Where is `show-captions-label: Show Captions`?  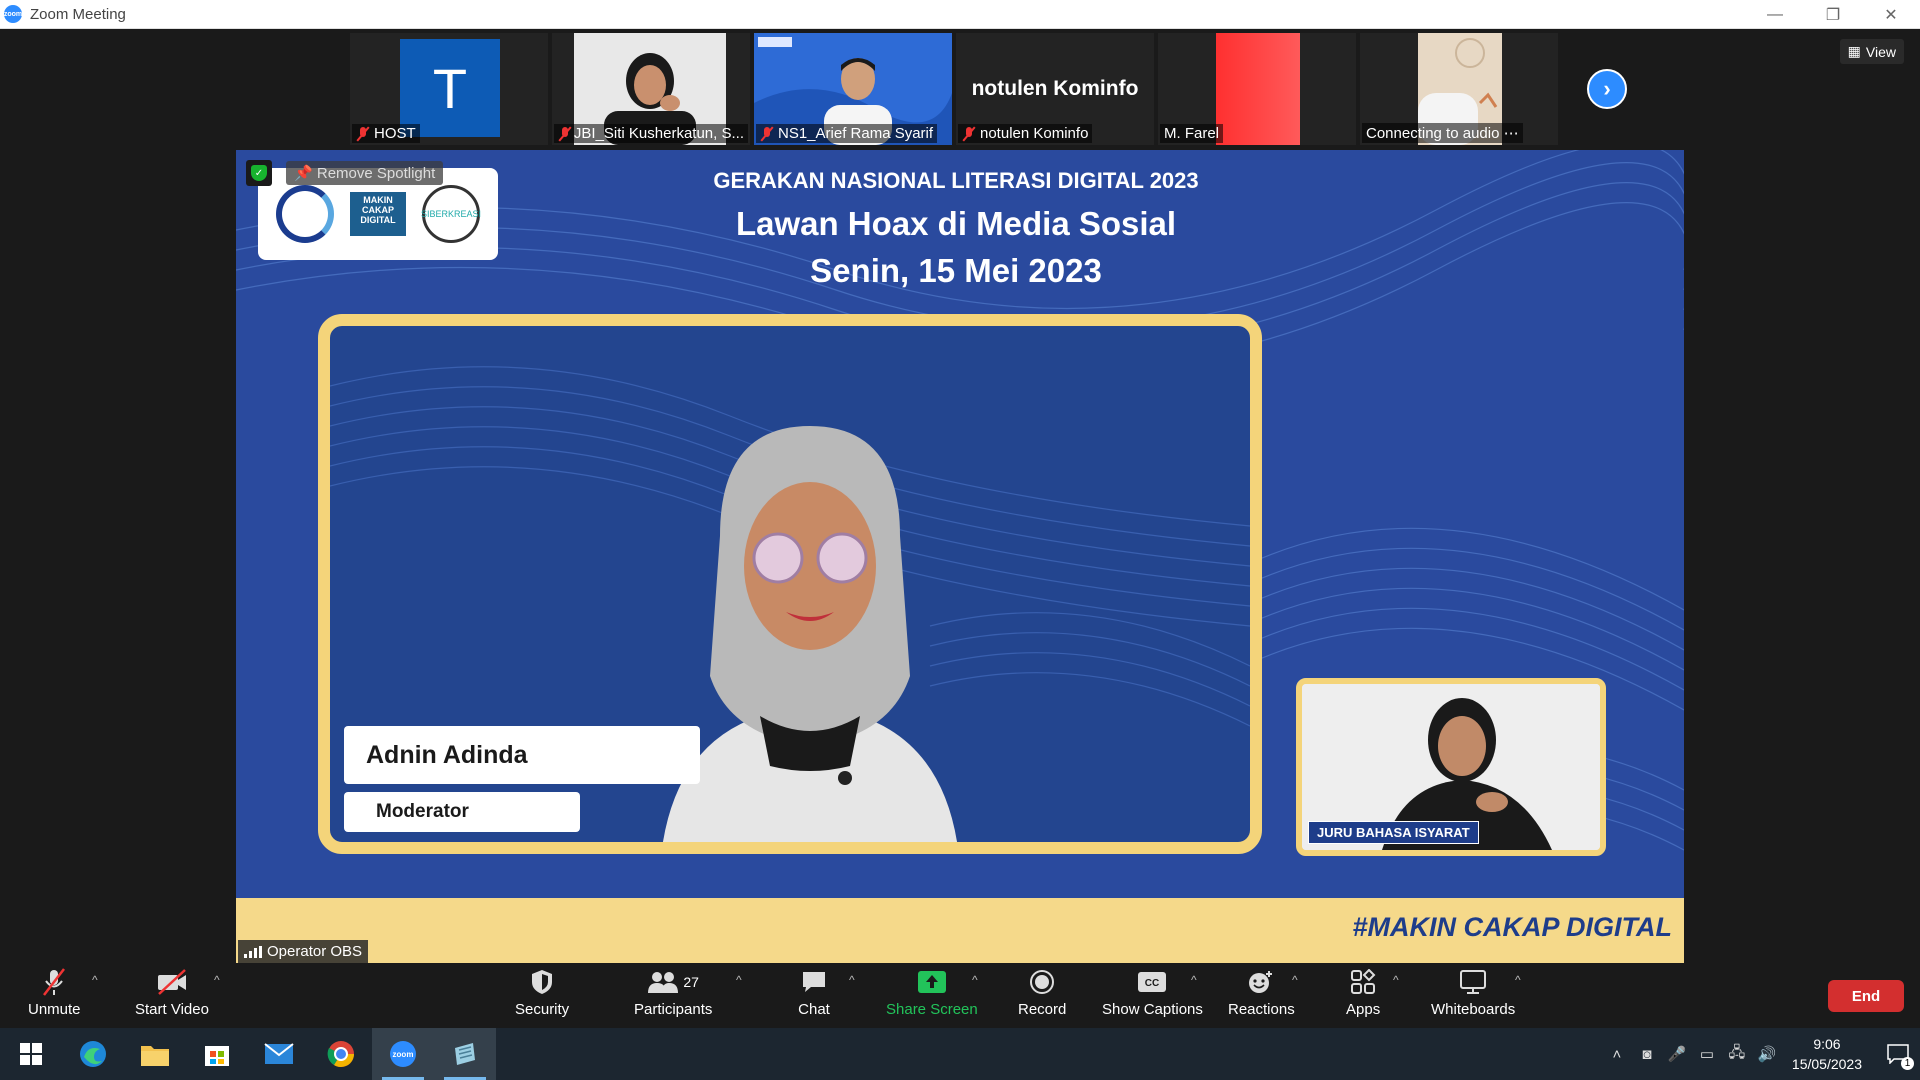
show-captions-label: Show Captions is located at coordinates (1152, 1009).